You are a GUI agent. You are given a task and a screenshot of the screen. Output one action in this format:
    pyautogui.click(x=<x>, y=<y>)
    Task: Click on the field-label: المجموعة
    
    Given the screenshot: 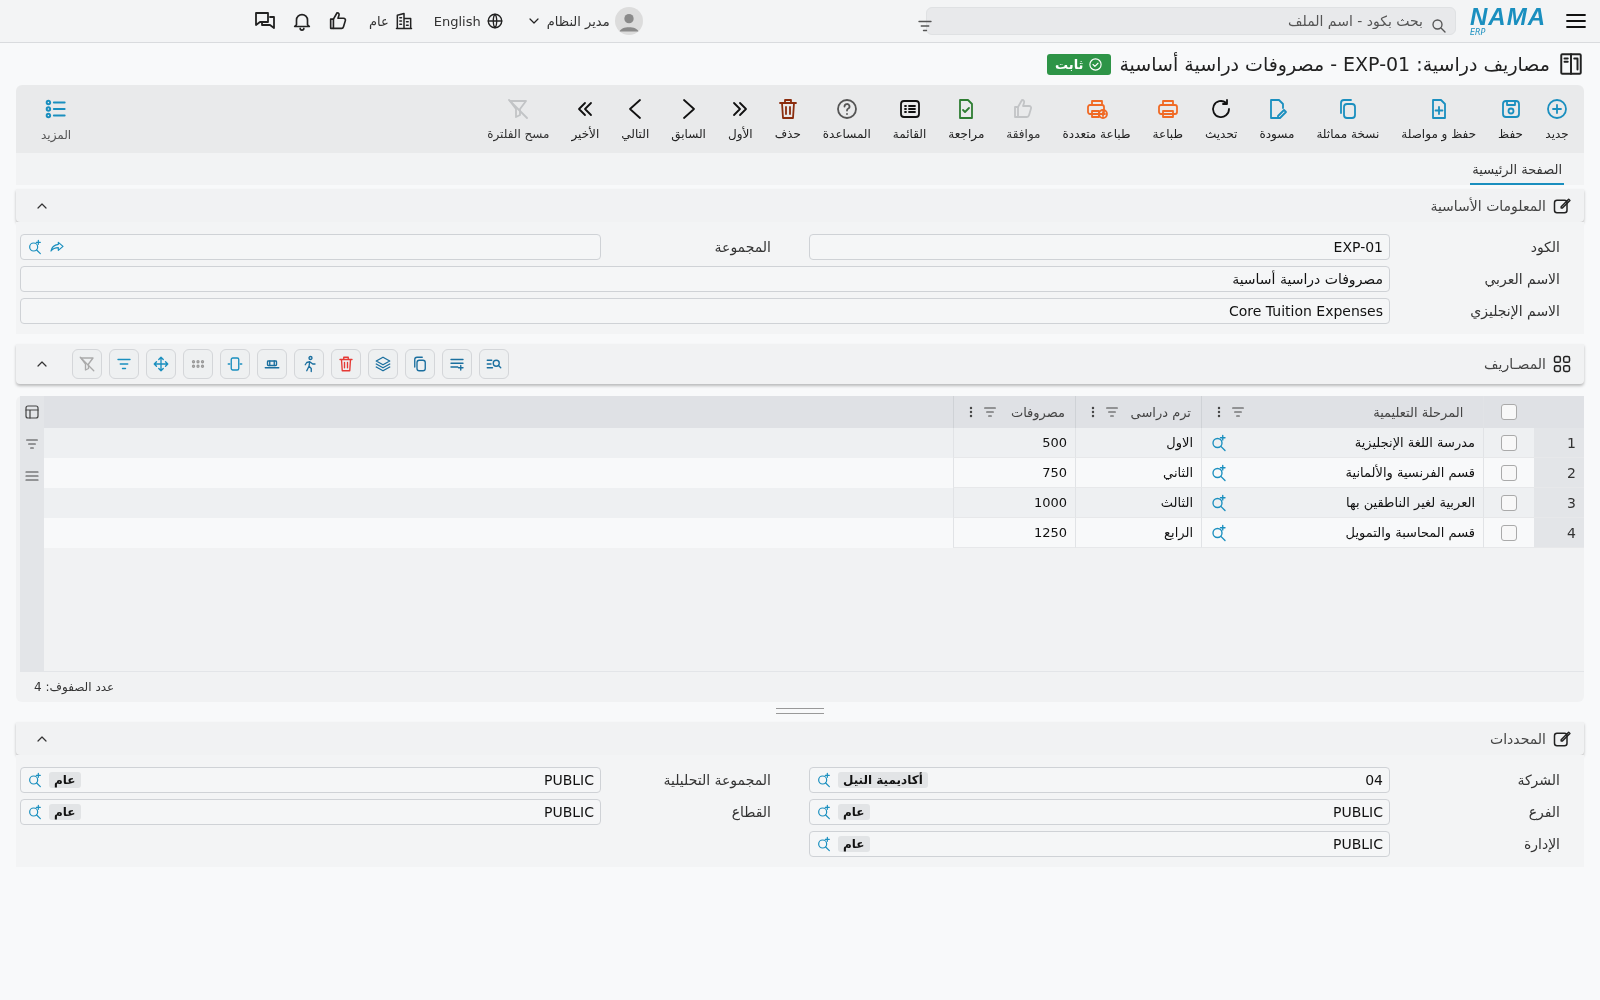 What is the action you would take?
    pyautogui.click(x=742, y=247)
    